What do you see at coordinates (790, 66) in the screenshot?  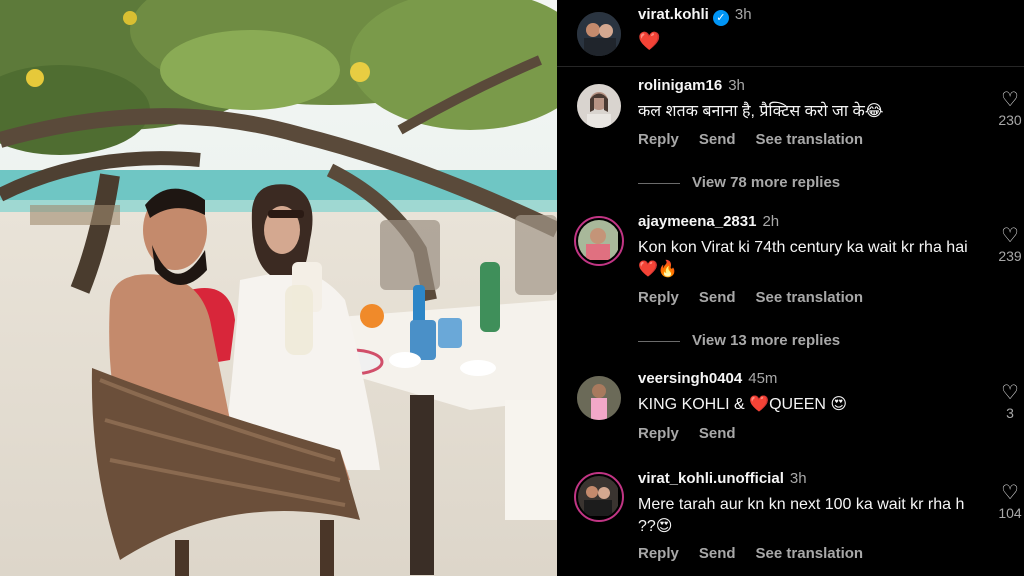 I see `divider` at bounding box center [790, 66].